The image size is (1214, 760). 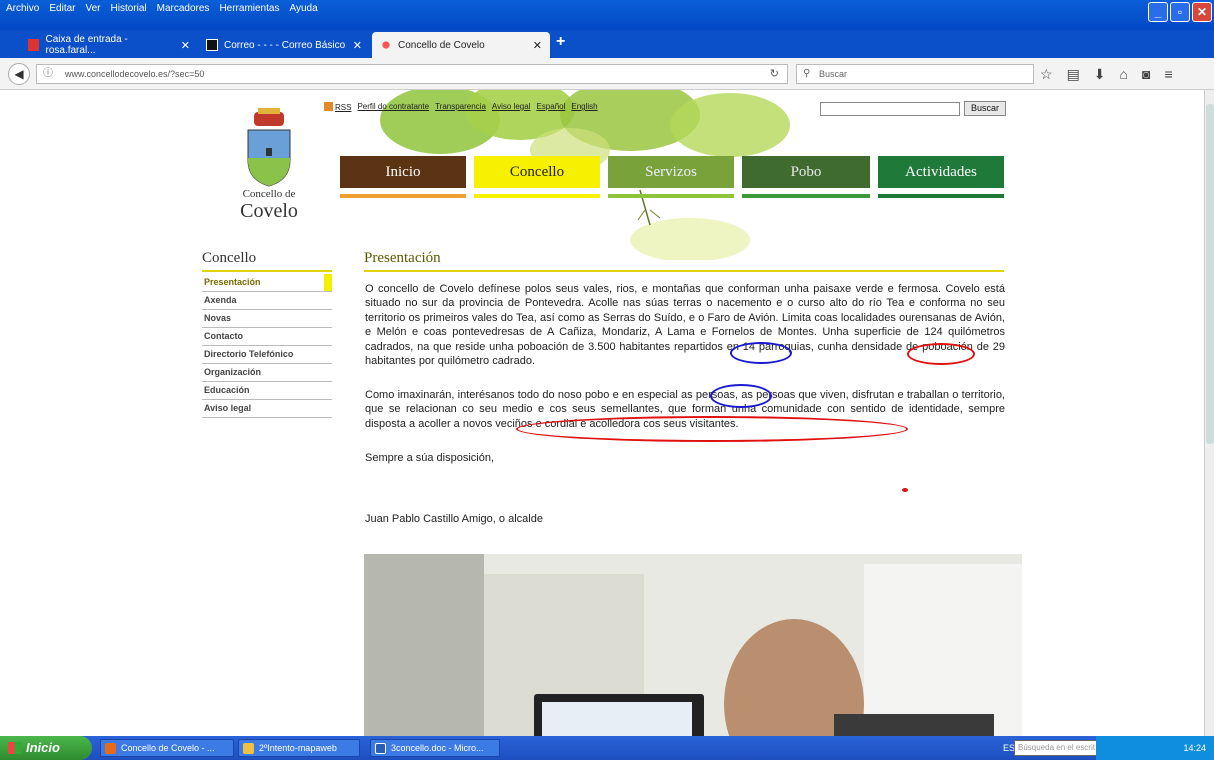 I want to click on minimize-button: _, so click(x=1158, y=12).